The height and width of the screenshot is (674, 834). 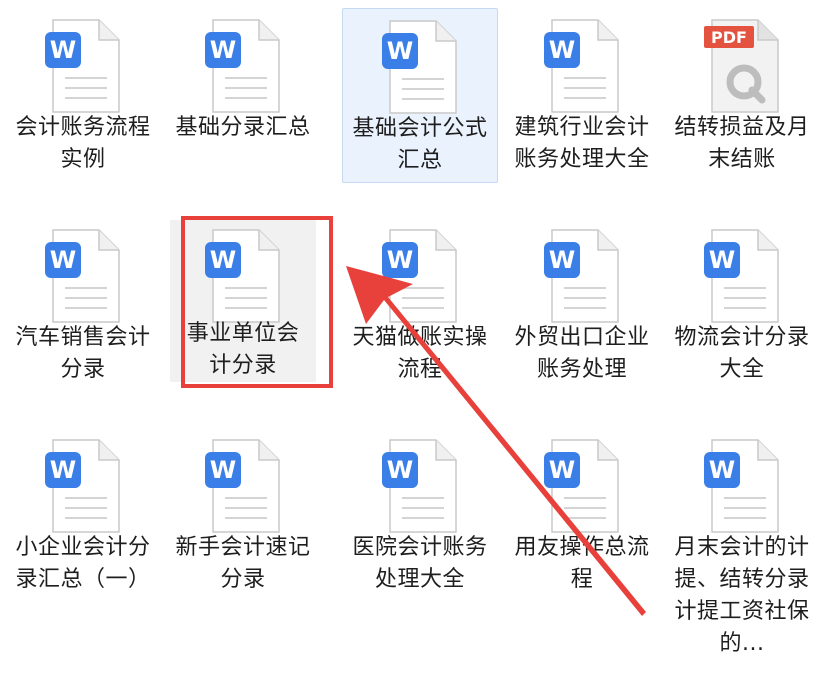 What do you see at coordinates (582, 143) in the screenshot?
I see `file-name: 建筑行业会计账务处理大全` at bounding box center [582, 143].